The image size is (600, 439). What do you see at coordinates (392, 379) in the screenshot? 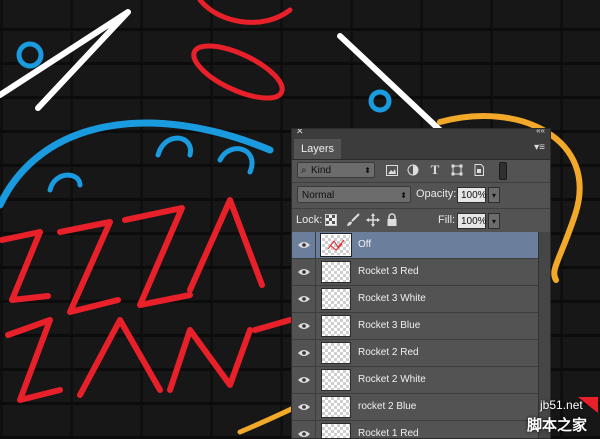
I see `layer-name: Rocket 2 White` at bounding box center [392, 379].